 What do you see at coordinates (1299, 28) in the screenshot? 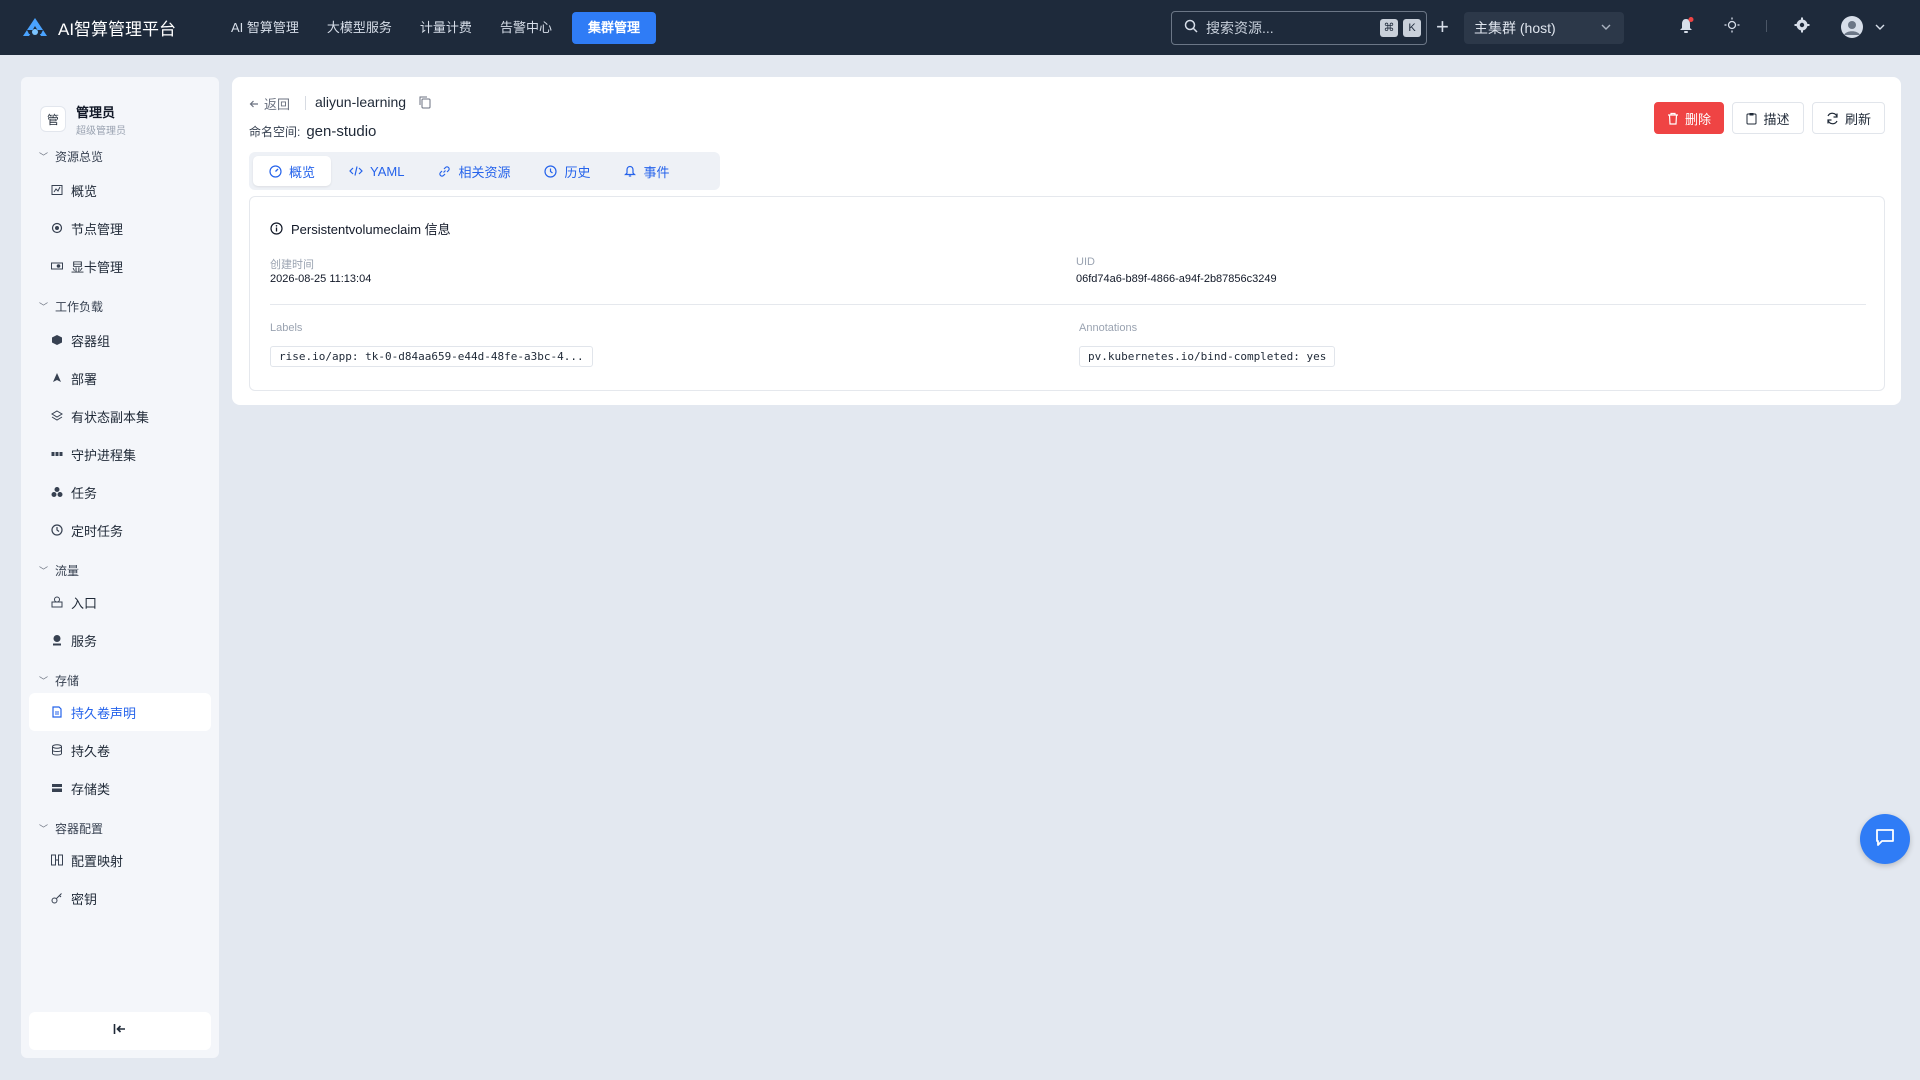
I see `search-input: 搜索资源... ⌘ K` at bounding box center [1299, 28].